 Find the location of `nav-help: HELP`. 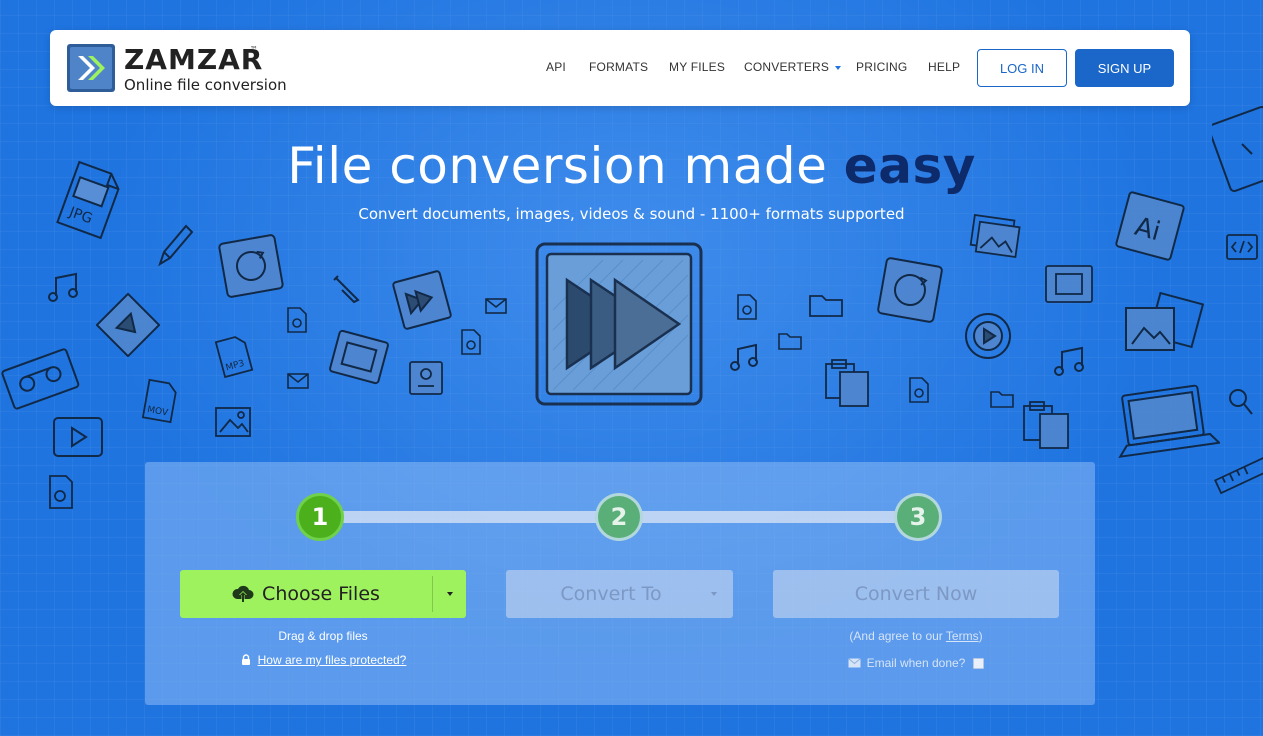

nav-help: HELP is located at coordinates (944, 67).